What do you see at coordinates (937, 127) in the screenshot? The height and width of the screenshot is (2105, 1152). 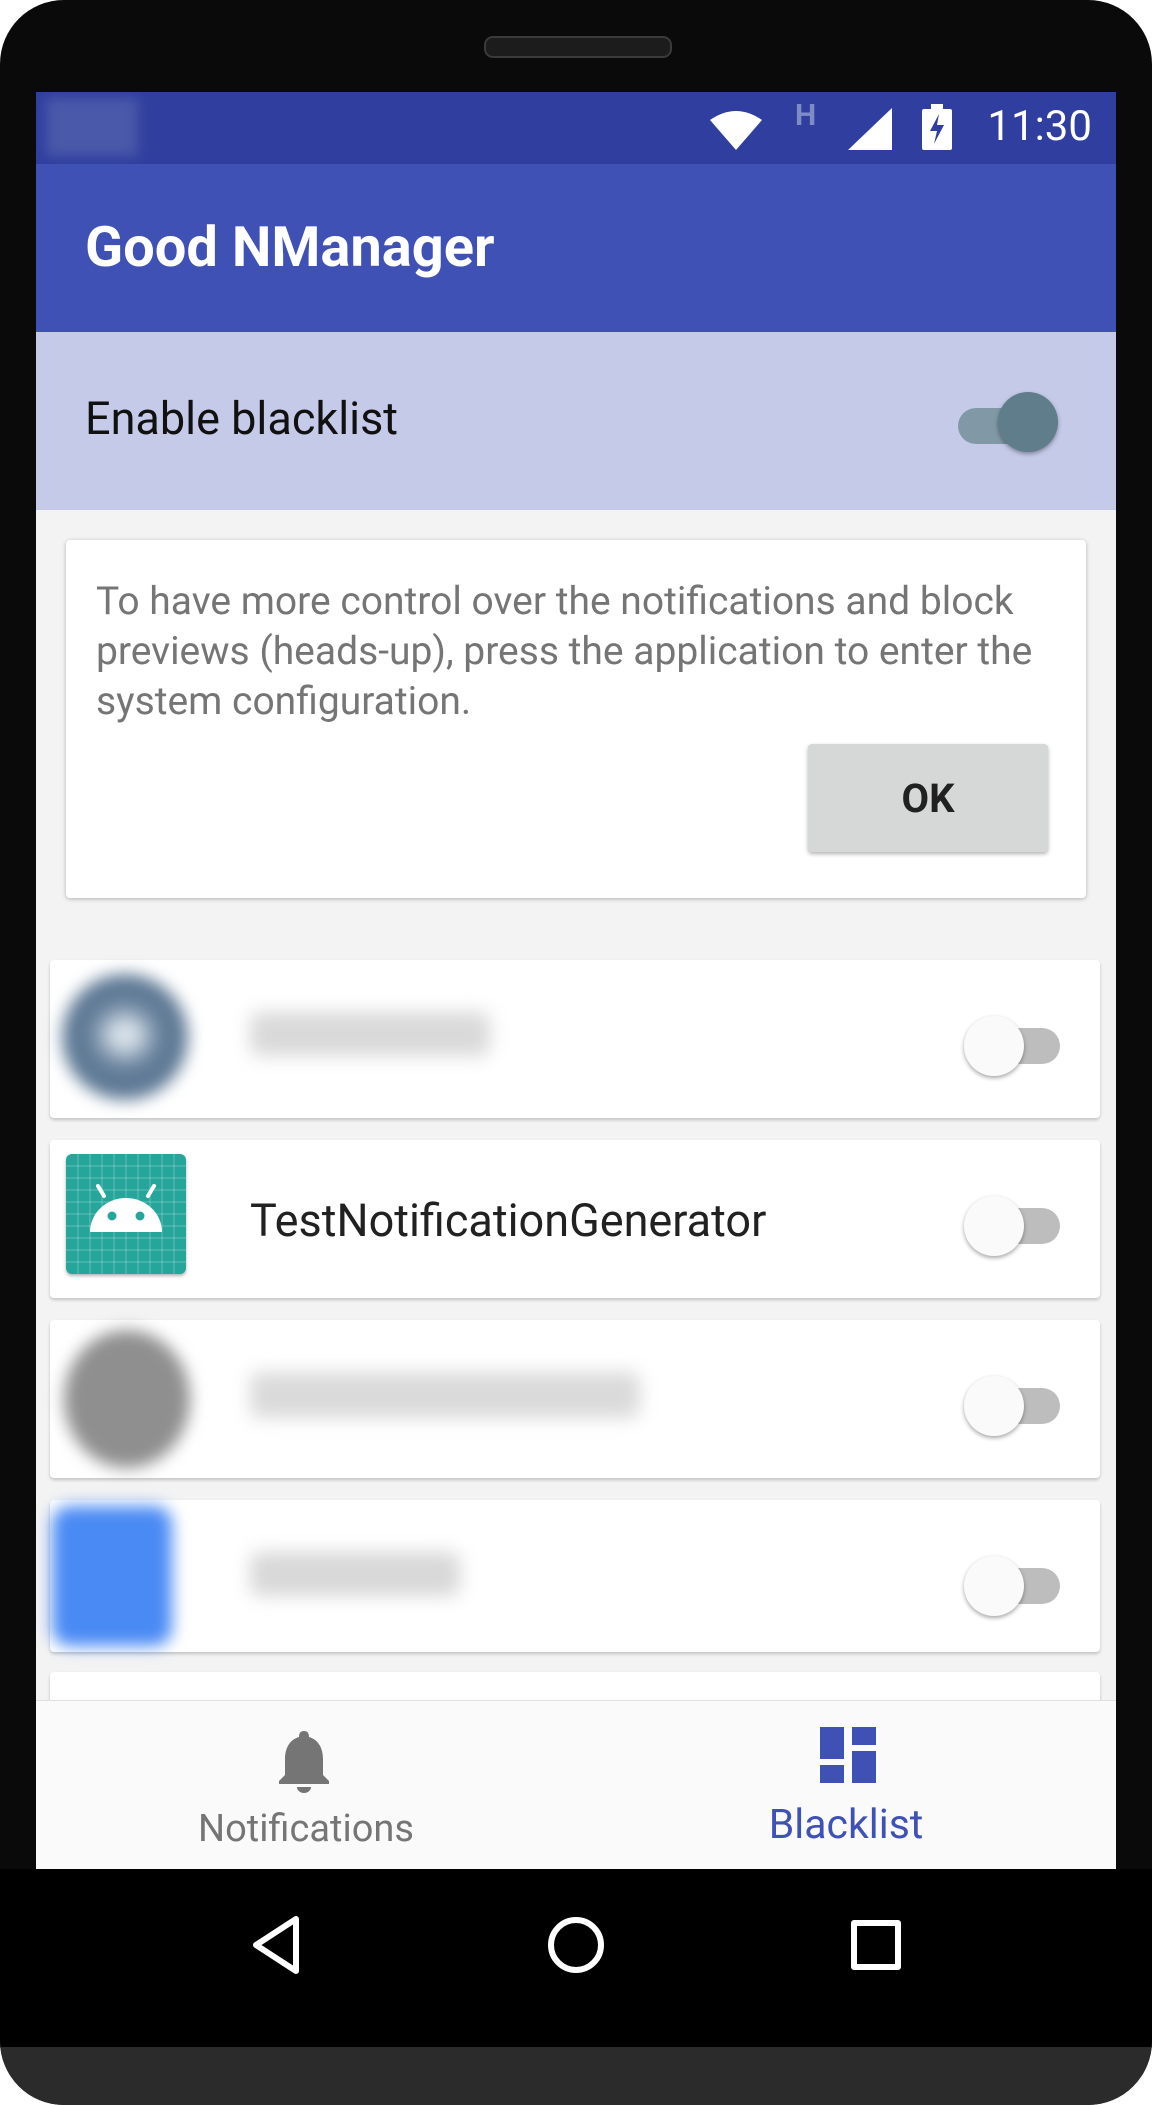 I see `battery-charging-icon` at bounding box center [937, 127].